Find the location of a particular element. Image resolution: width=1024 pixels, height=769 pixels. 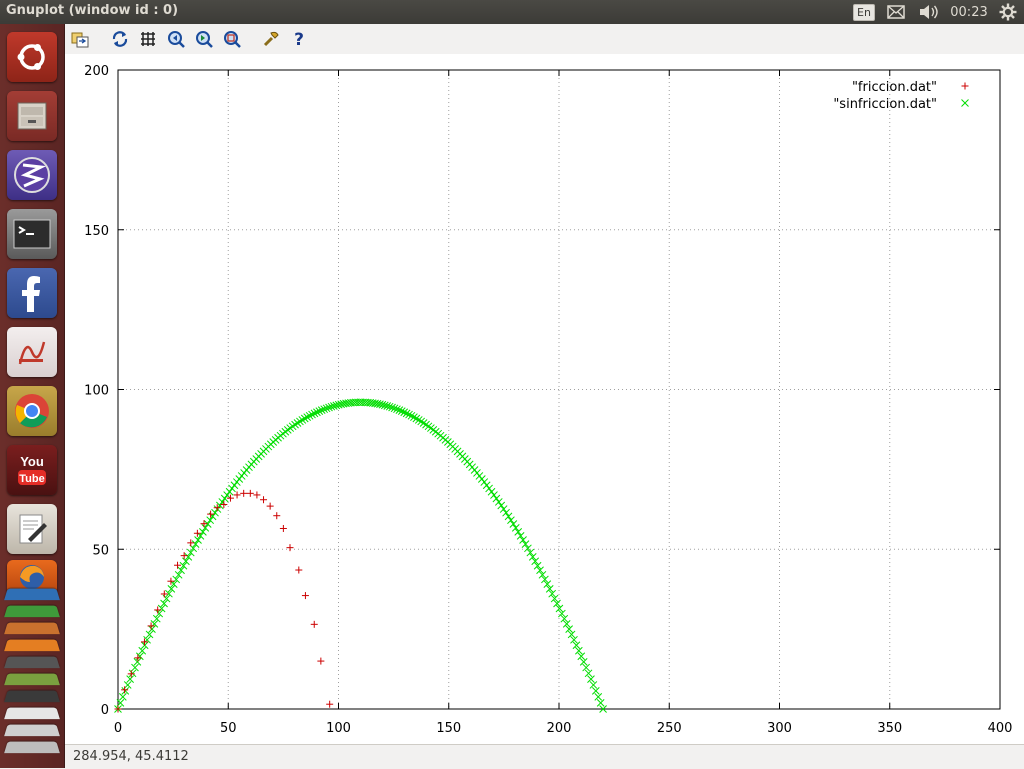

gnuplot-toolbar: ? is located at coordinates (544, 39).